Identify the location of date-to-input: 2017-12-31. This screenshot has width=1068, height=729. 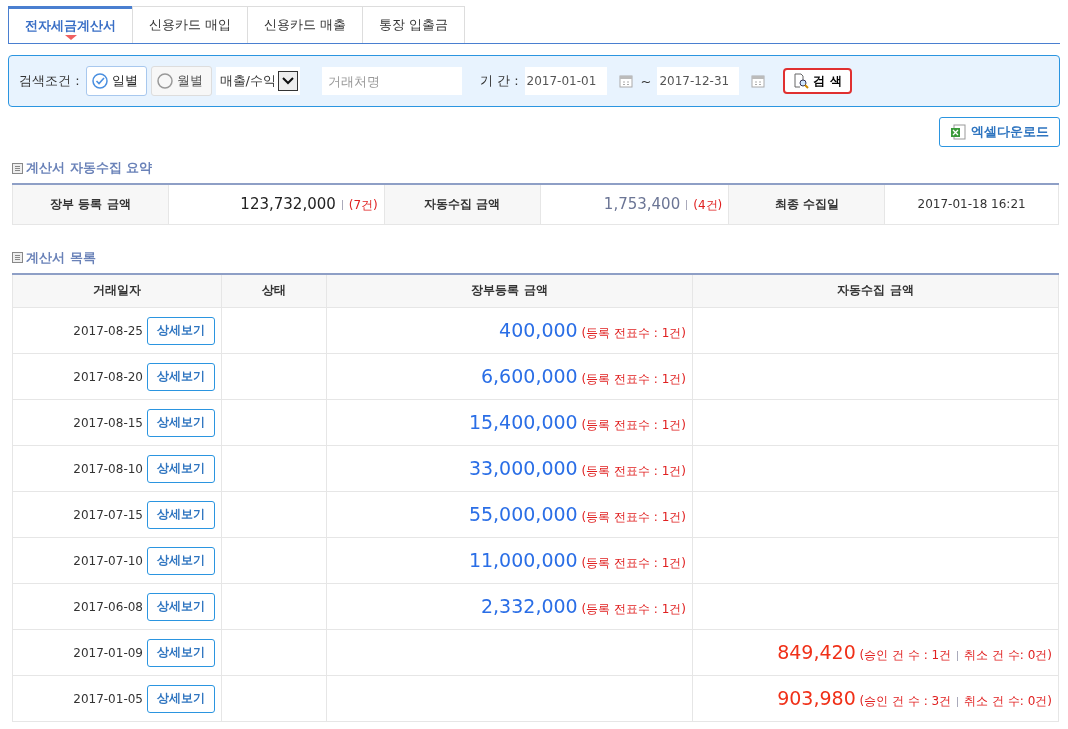
(698, 81).